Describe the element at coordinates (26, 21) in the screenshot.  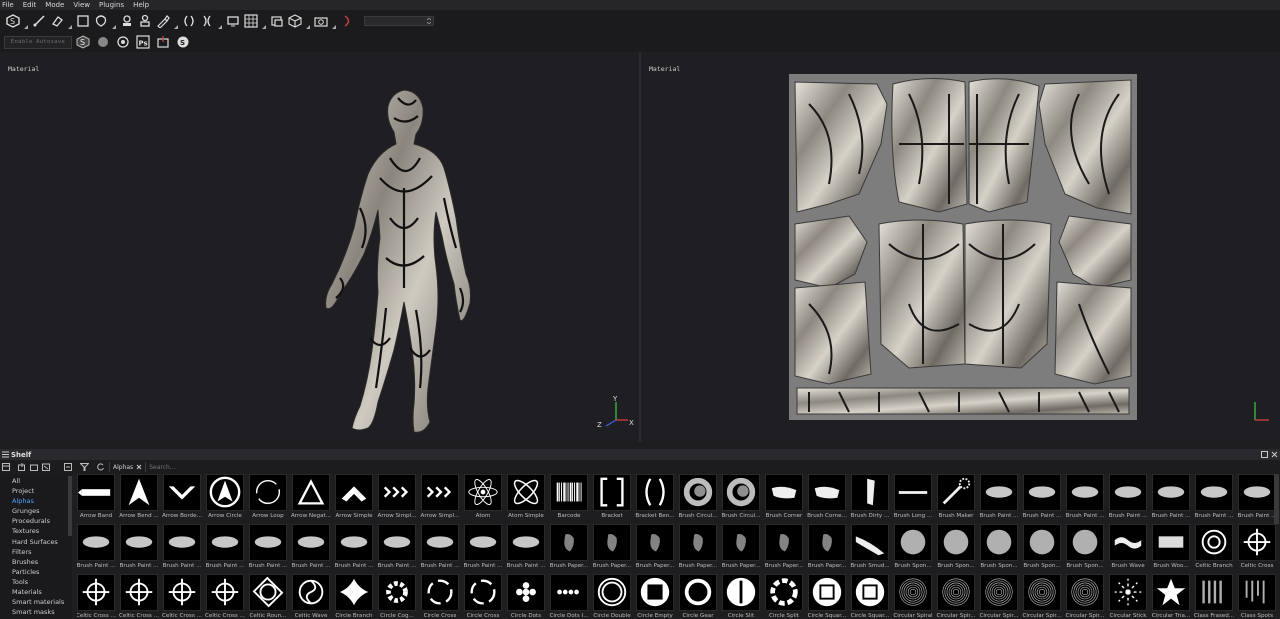
I see `logo-dropdown-icon` at that location.